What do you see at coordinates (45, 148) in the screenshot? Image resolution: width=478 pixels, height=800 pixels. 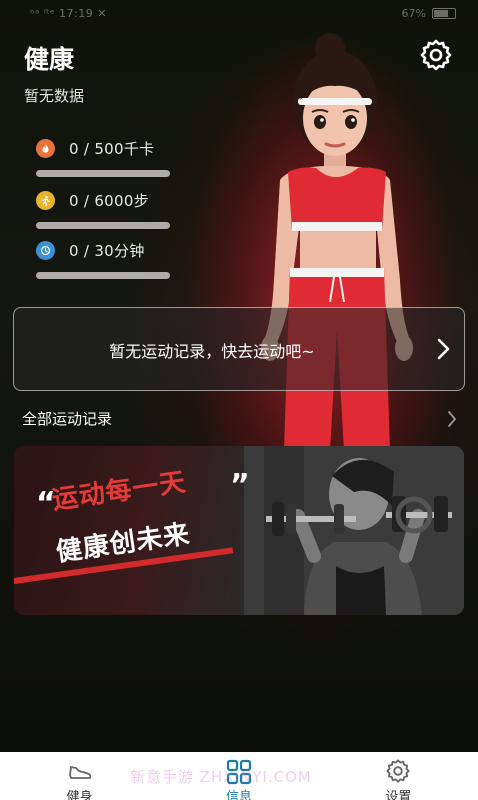 I see `flame-icon` at bounding box center [45, 148].